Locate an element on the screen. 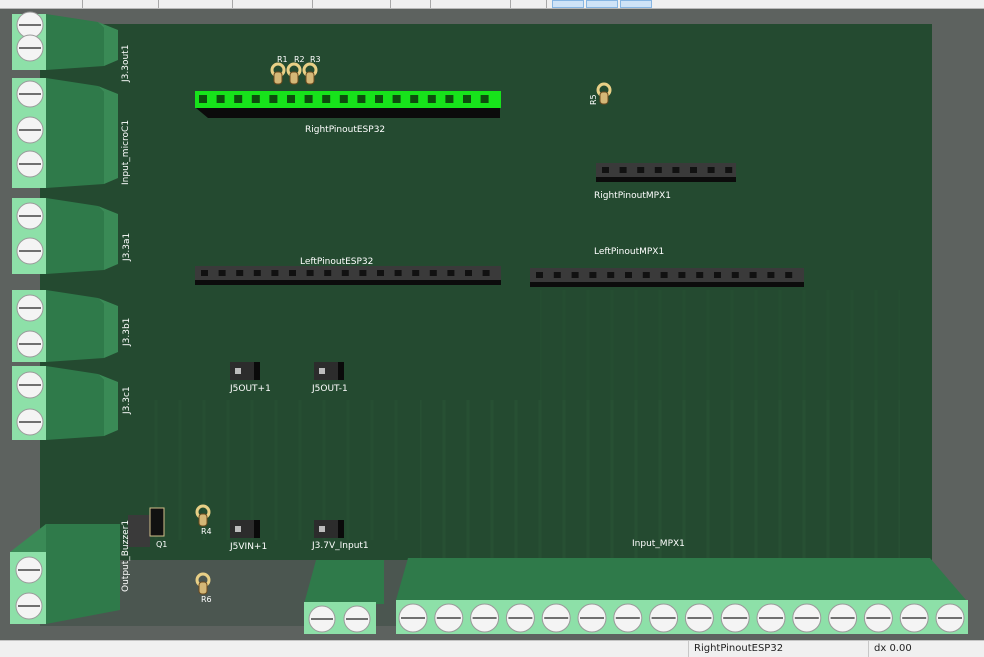 The width and height of the screenshot is (984, 657). ortho-projection-icon is located at coordinates (407, 3).